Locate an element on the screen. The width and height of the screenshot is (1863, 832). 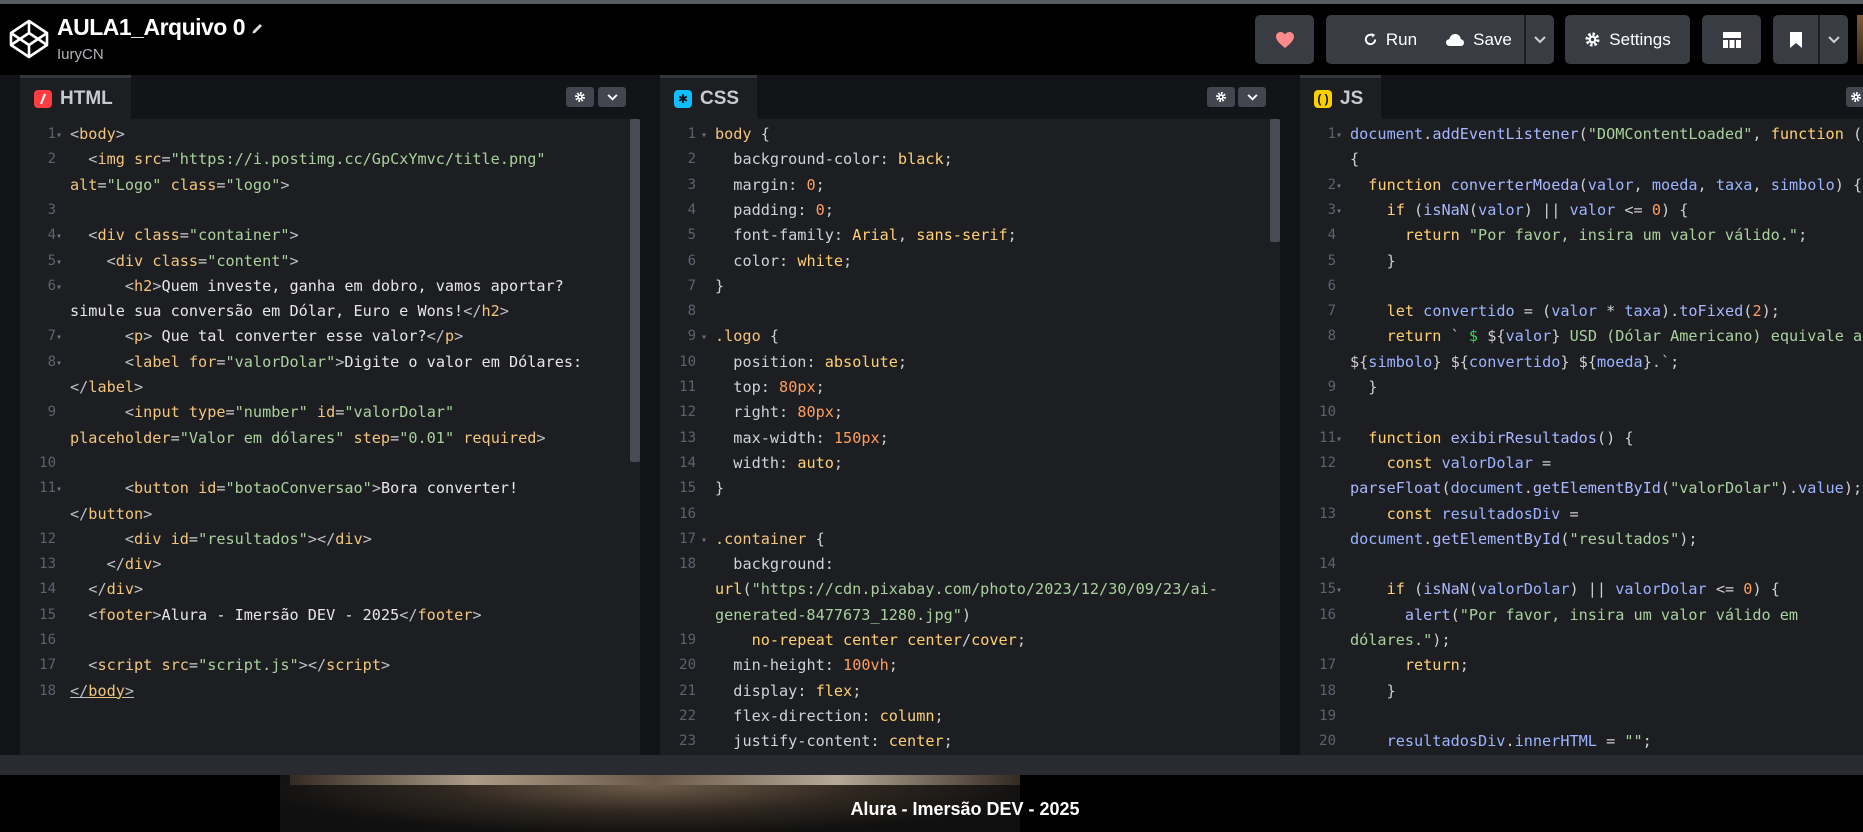
code-line: dólares."); is located at coordinates (1400, 640).